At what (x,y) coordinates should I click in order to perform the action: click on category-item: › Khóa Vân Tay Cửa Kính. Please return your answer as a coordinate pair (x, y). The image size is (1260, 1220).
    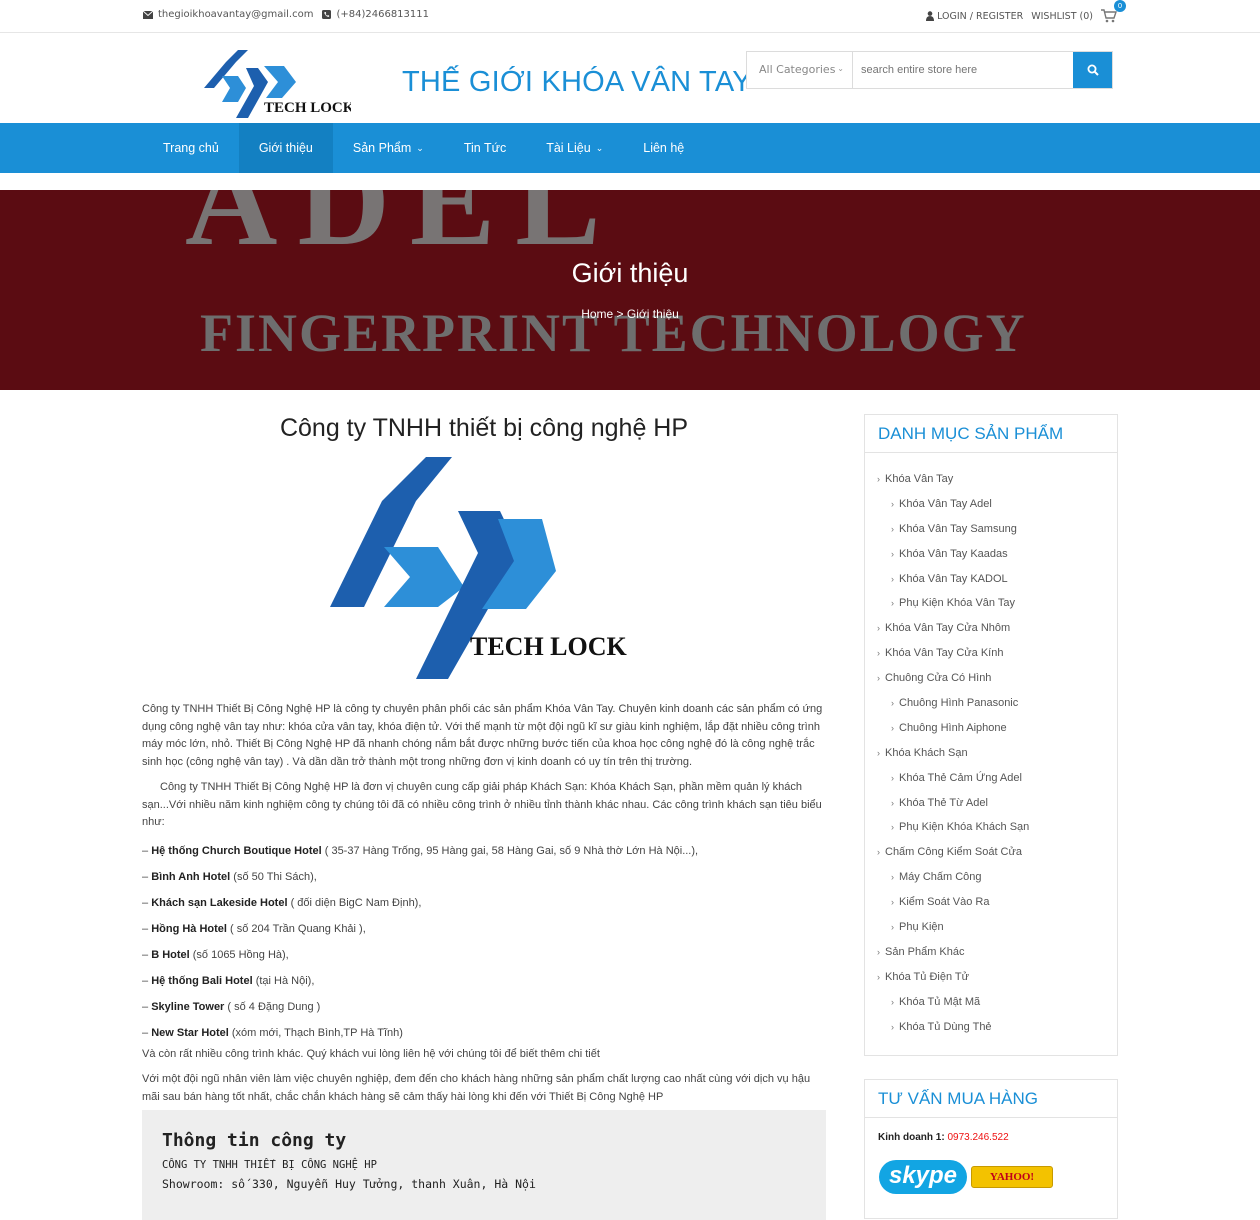
    Looking at the image, I should click on (991, 653).